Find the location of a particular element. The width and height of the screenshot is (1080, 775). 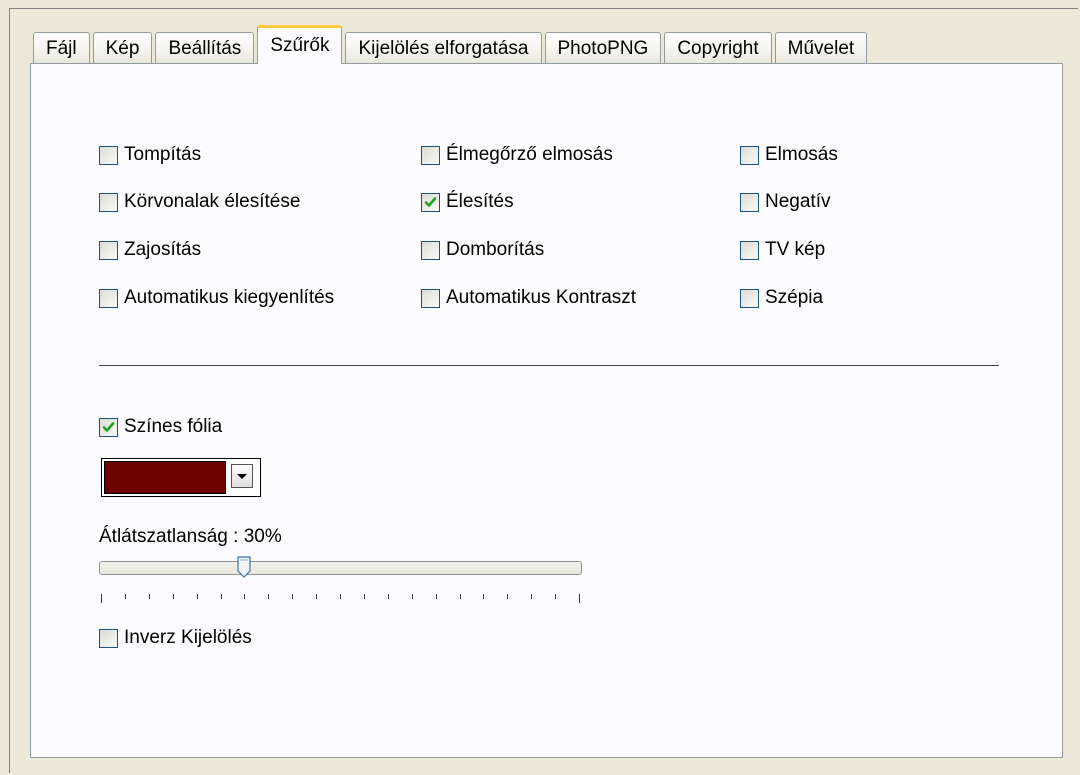

tab-photopng: PhotoPNG is located at coordinates (603, 48).